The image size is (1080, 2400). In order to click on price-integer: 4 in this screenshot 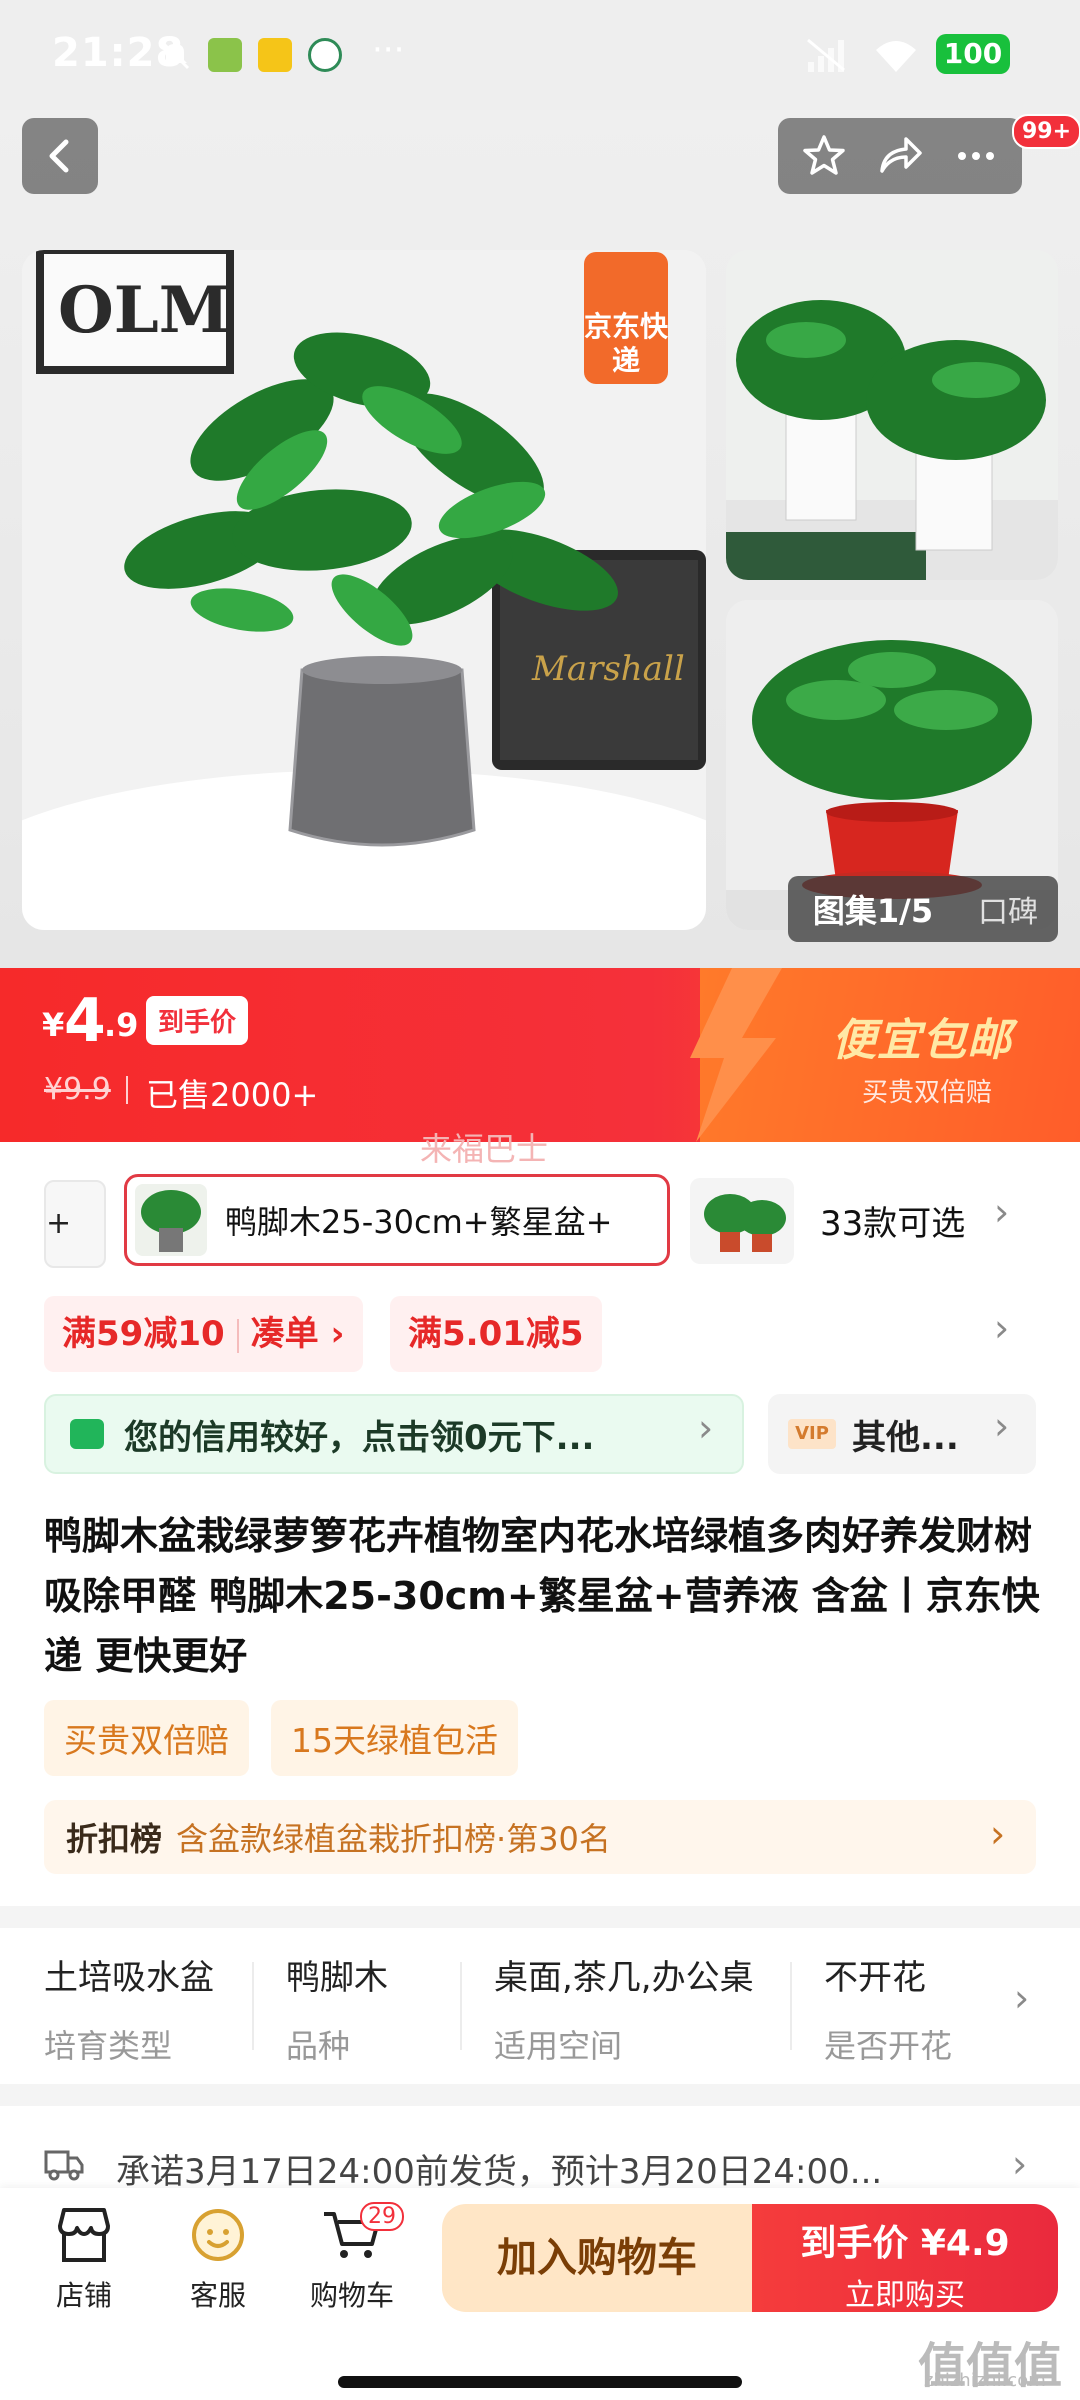, I will do `click(85, 1021)`.